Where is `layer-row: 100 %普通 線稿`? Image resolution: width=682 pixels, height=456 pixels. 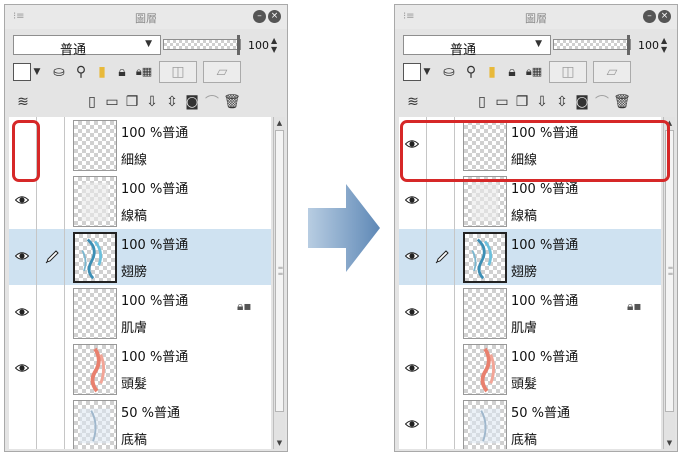
layer-row: 100 %普通 線稿 is located at coordinates (140, 202).